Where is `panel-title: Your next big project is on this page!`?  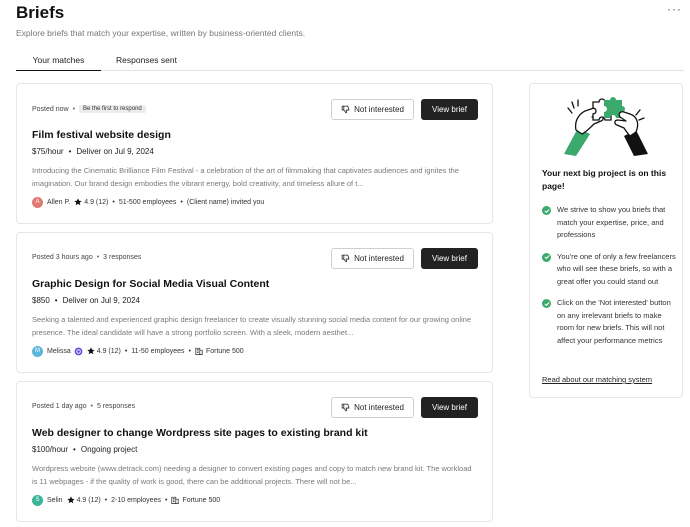 panel-title: Your next big project is on this page! is located at coordinates (604, 179).